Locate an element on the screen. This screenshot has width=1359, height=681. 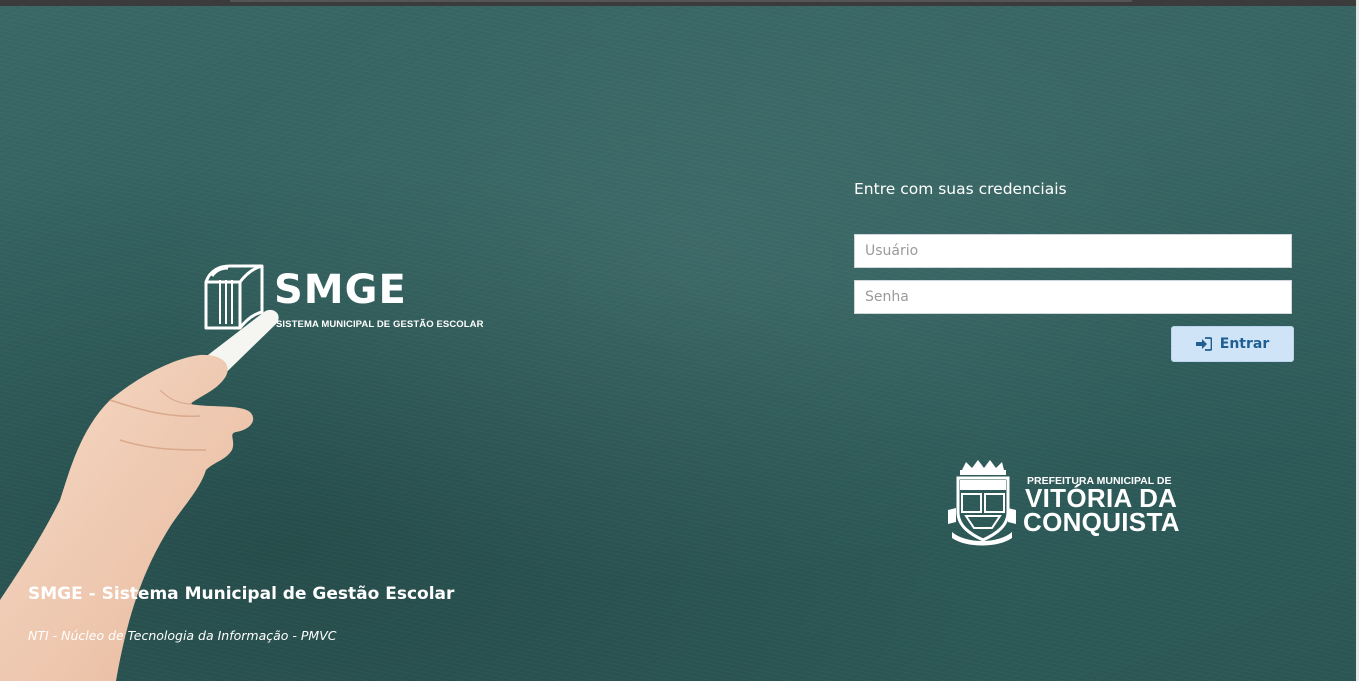
login-button: Entrar is located at coordinates (1232, 344).